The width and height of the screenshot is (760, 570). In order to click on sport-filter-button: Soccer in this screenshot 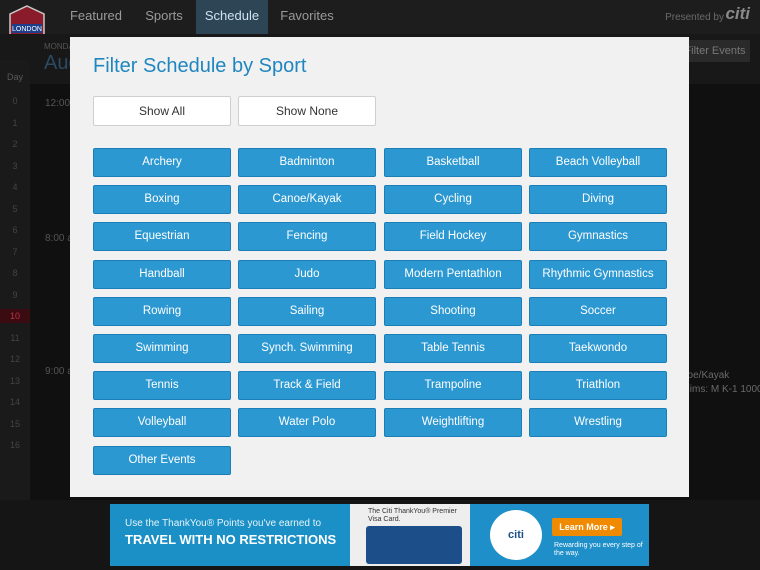, I will do `click(598, 311)`.